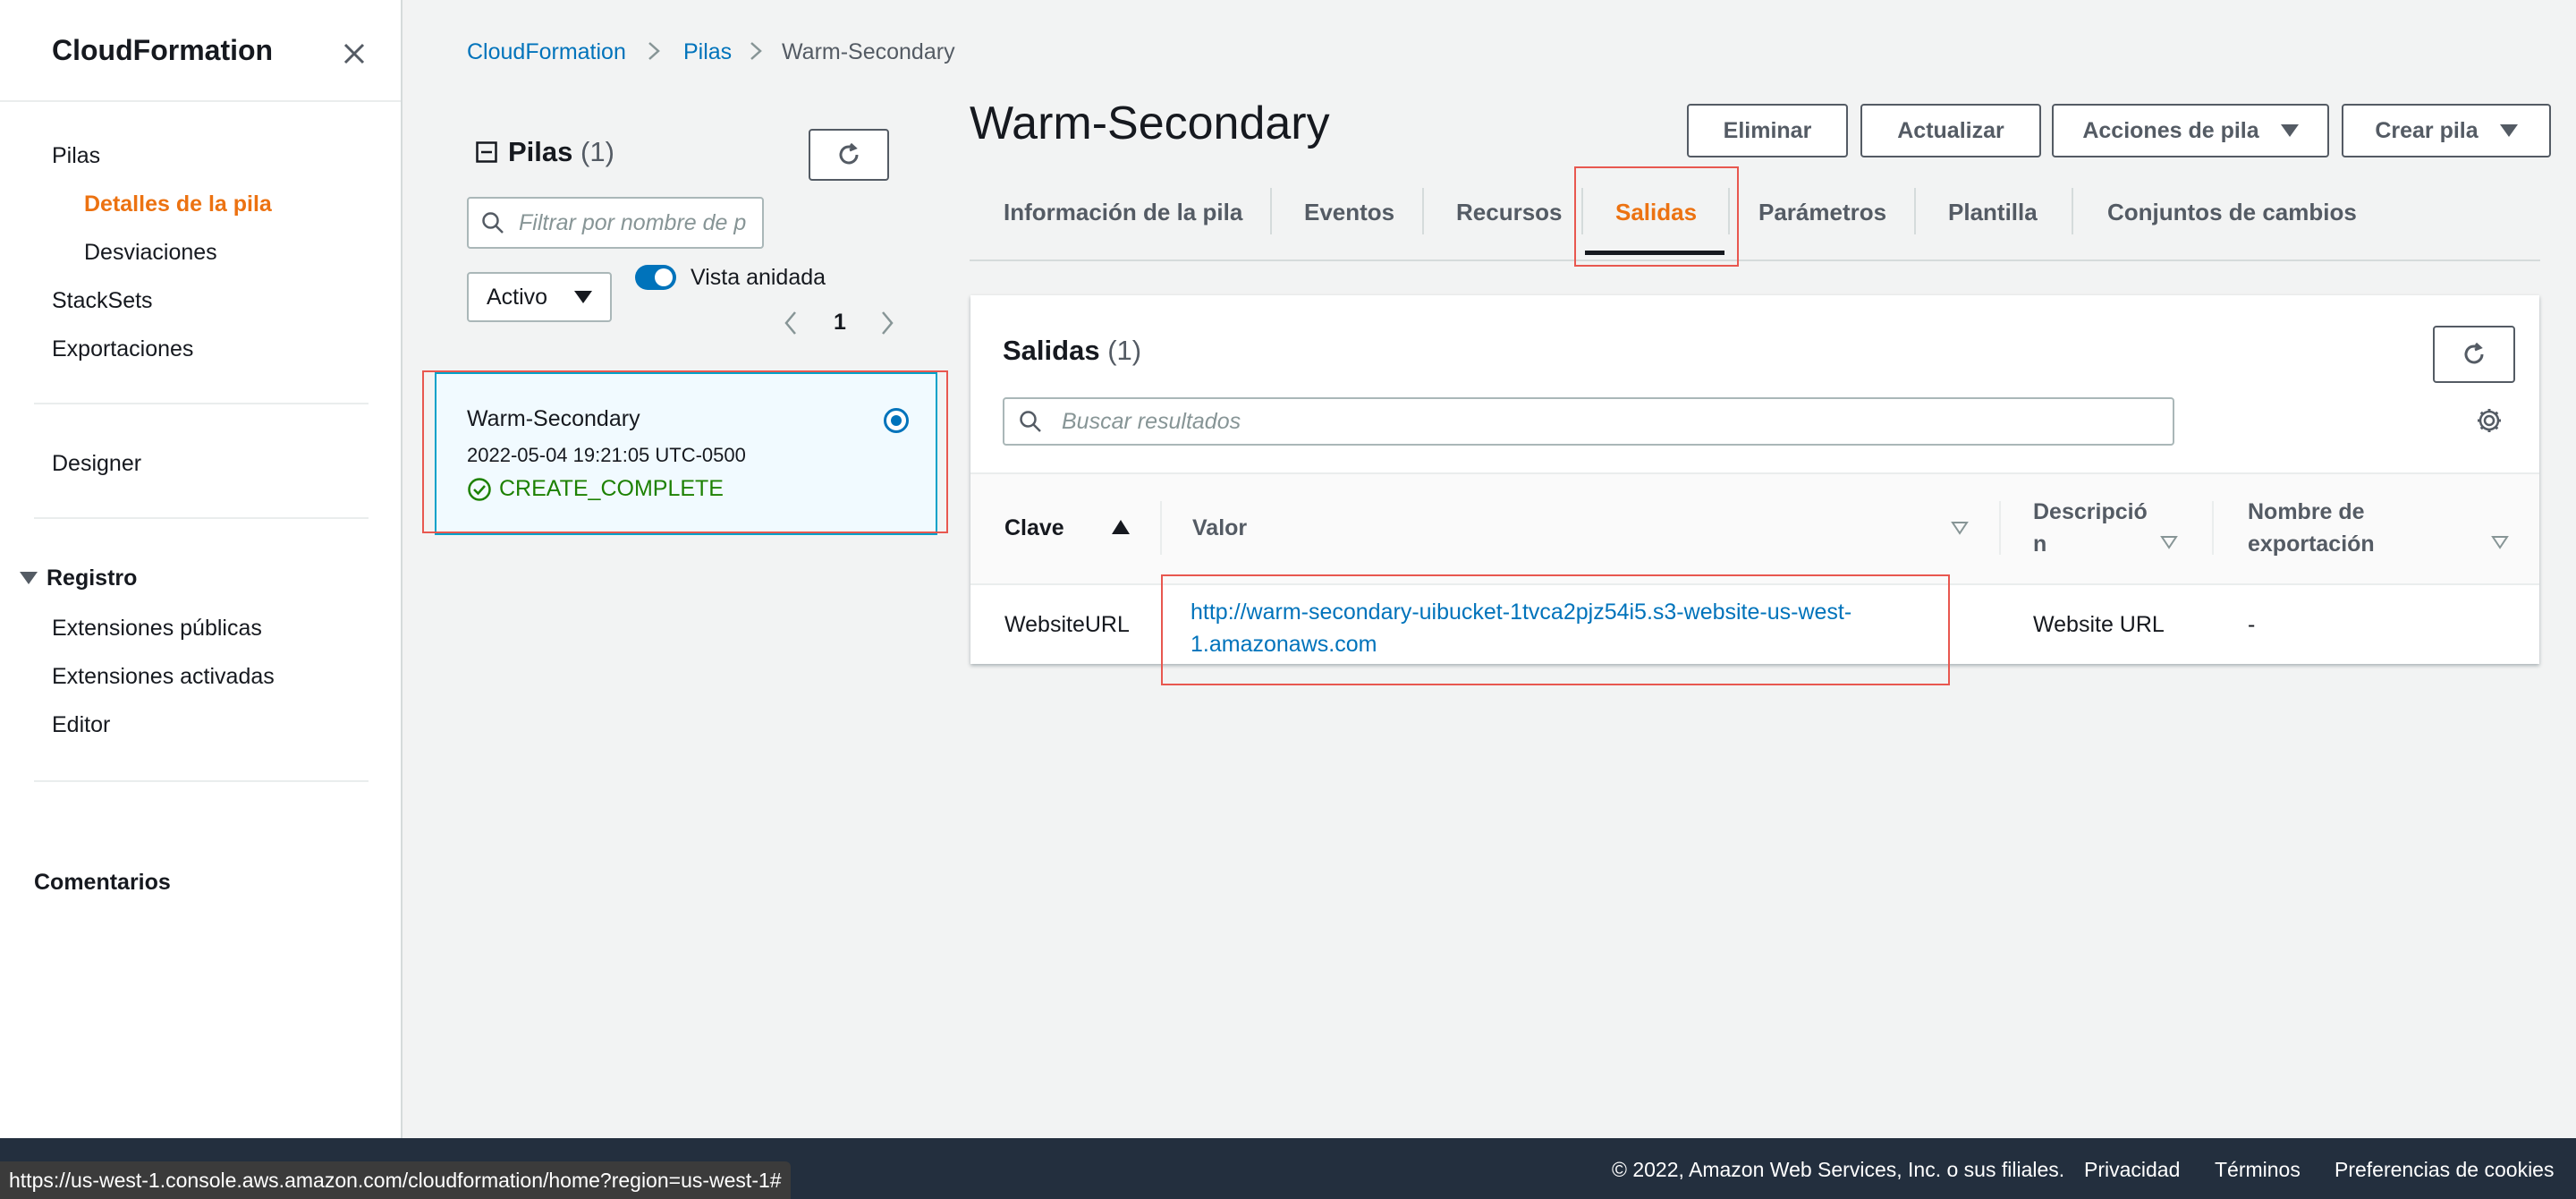  I want to click on breadcrumb-pilas: Pilas, so click(707, 52).